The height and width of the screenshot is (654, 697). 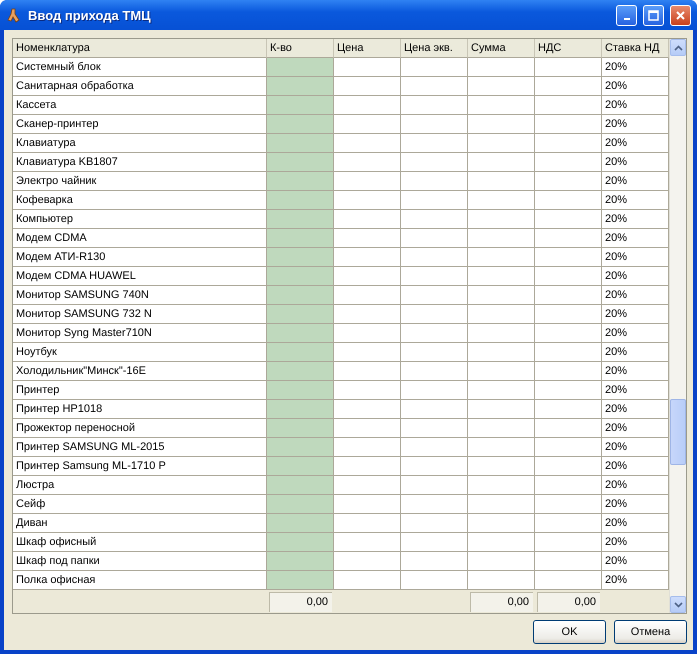 What do you see at coordinates (653, 15) in the screenshot?
I see `maximize-button` at bounding box center [653, 15].